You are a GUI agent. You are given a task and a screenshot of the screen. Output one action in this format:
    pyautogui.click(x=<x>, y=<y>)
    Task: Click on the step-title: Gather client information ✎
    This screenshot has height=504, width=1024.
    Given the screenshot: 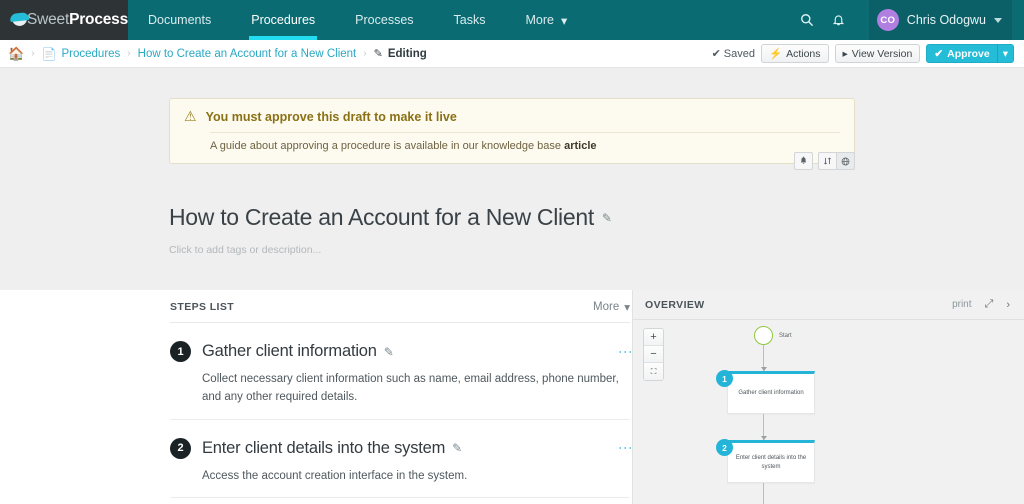 What is the action you would take?
    pyautogui.click(x=298, y=351)
    